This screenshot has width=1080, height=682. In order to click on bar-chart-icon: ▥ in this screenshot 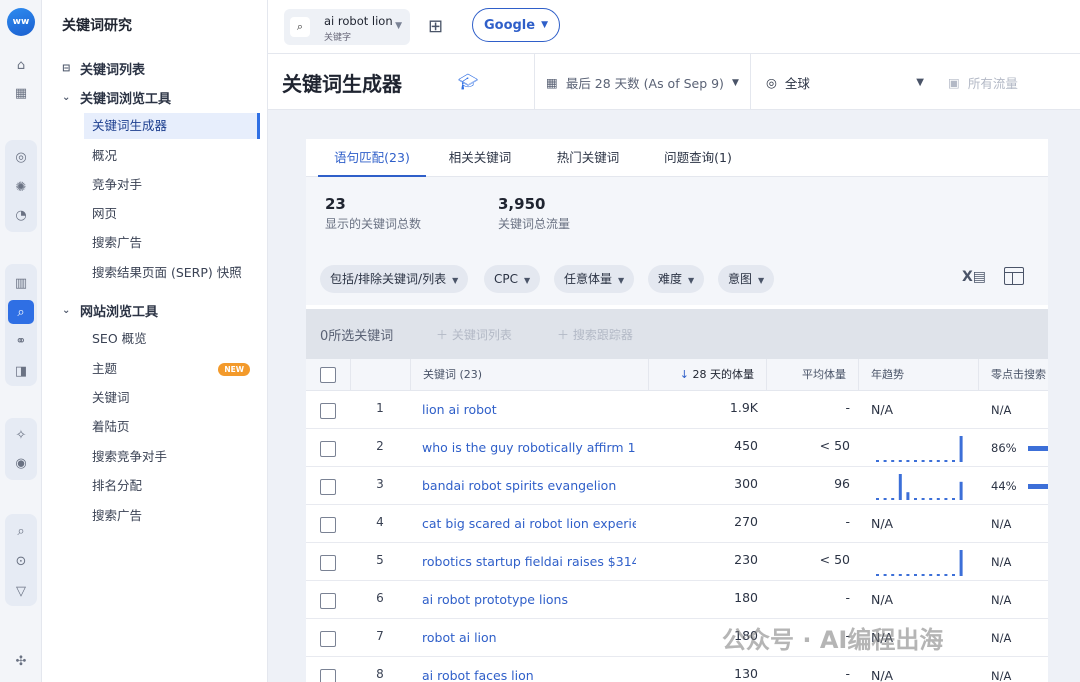, I will do `click(21, 283)`.